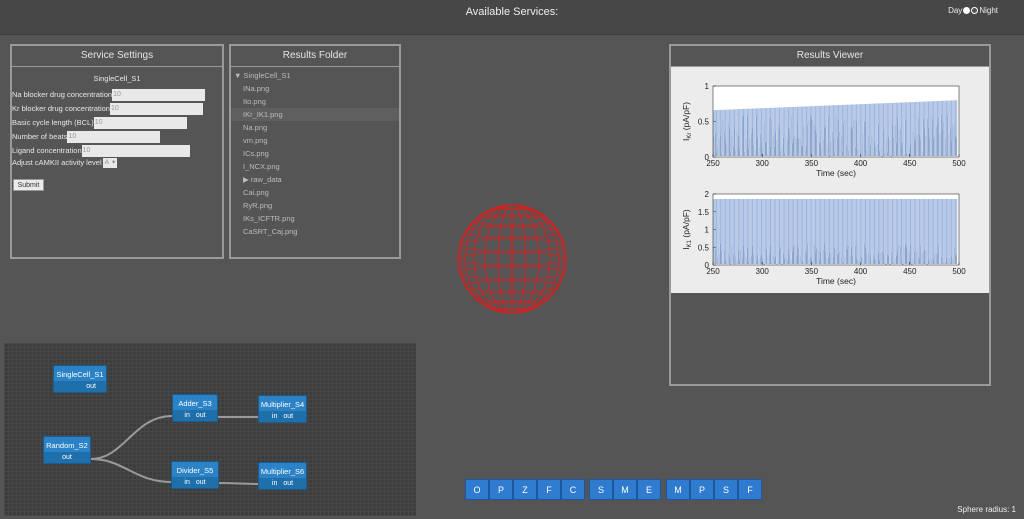 The width and height of the screenshot is (1024, 519). What do you see at coordinates (315, 166) in the screenshot?
I see `file-item: I_NCX.png` at bounding box center [315, 166].